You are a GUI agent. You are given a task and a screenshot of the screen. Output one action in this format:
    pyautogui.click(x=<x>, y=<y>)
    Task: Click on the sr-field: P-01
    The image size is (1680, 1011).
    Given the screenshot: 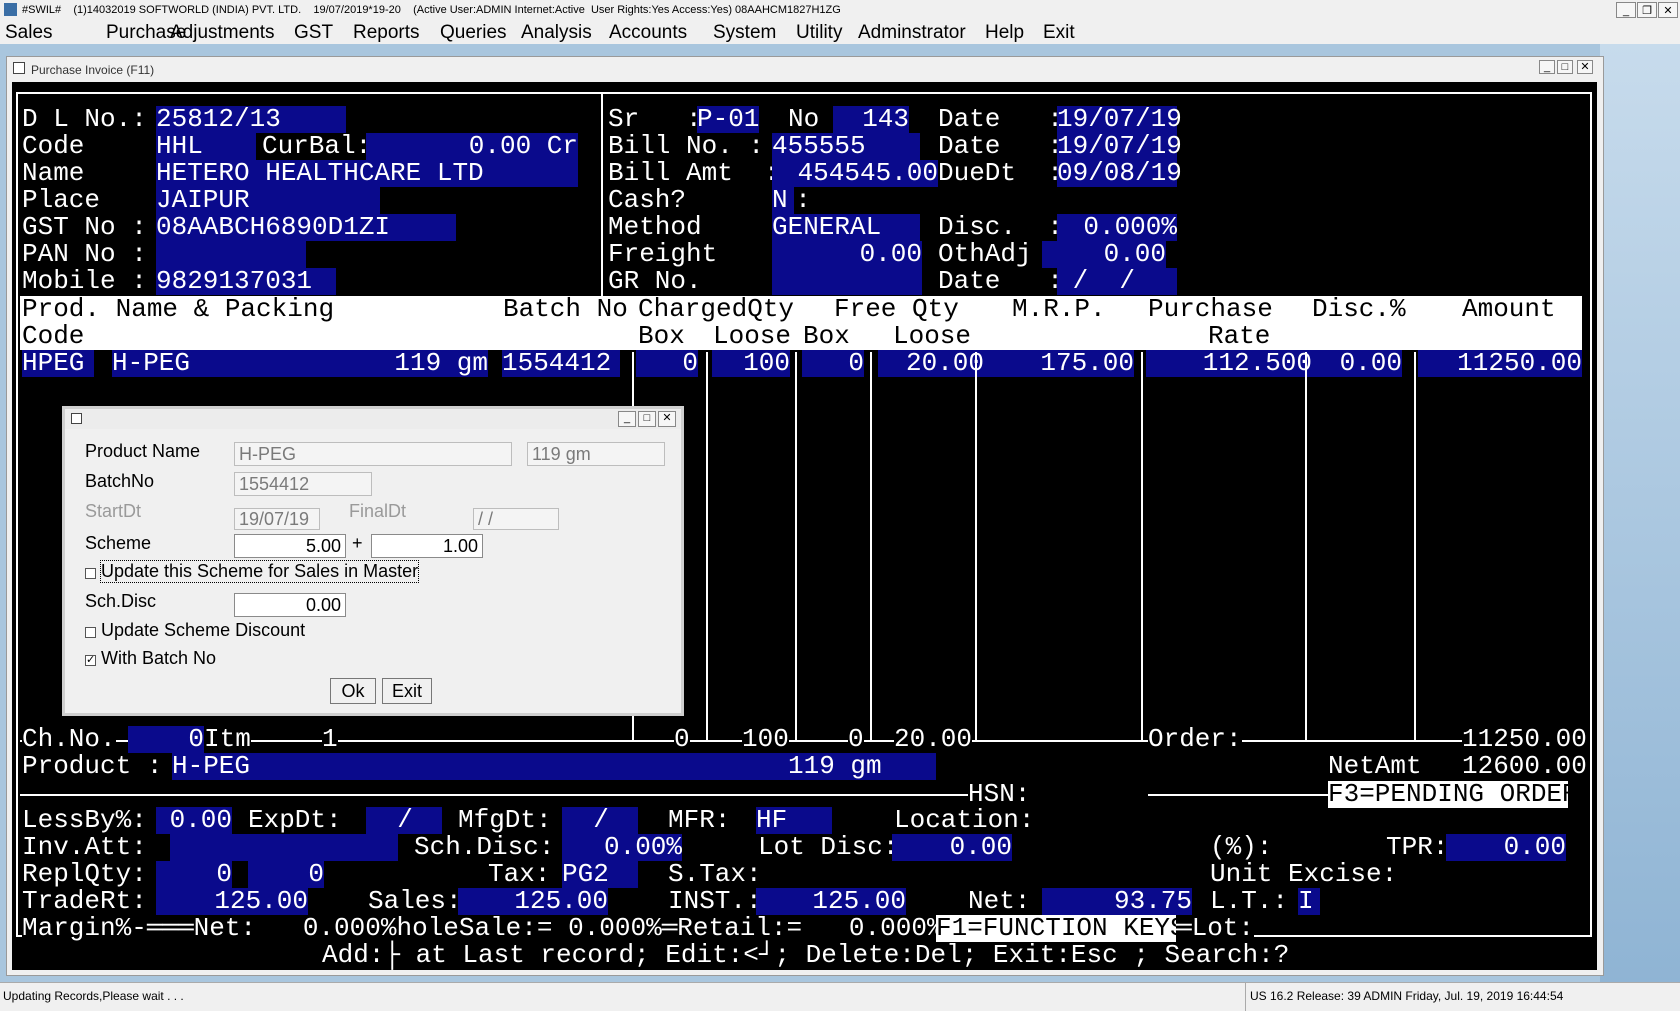 What is the action you would take?
    pyautogui.click(x=728, y=119)
    